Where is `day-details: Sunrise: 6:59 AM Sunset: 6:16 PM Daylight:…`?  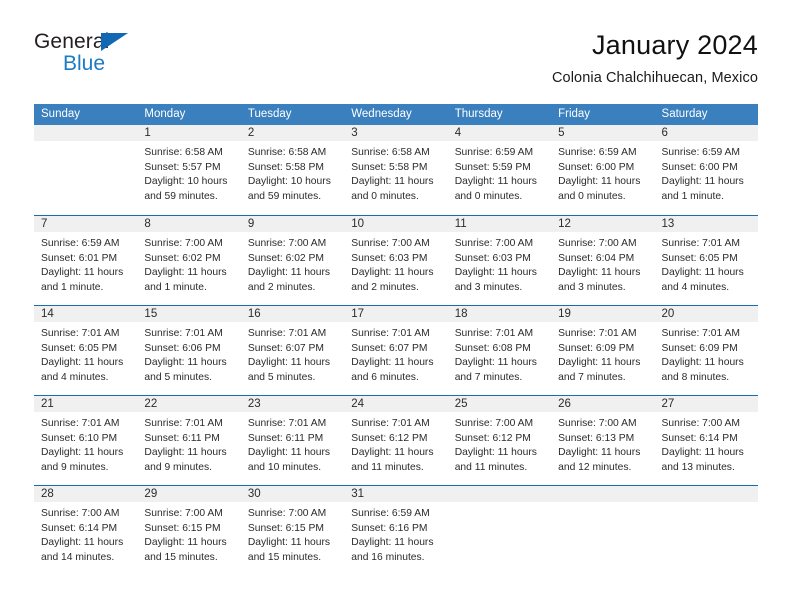
day-details: Sunrise: 6:59 AM Sunset: 6:16 PM Daylight:… is located at coordinates (395, 534).